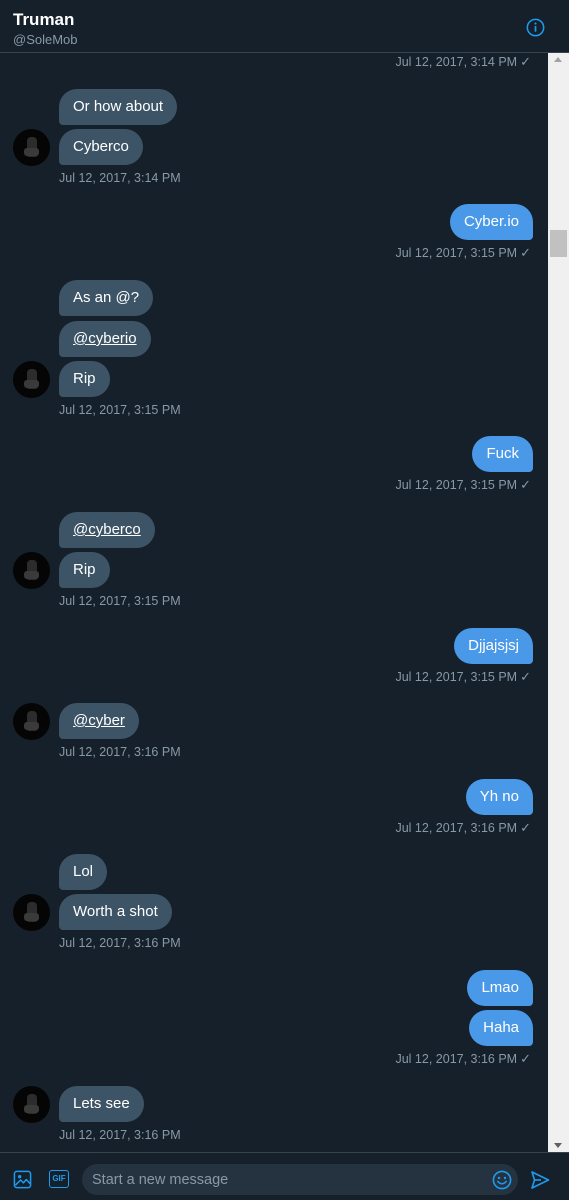 Image resolution: width=569 pixels, height=1200 pixels. What do you see at coordinates (300, 1179) in the screenshot?
I see `message-input` at bounding box center [300, 1179].